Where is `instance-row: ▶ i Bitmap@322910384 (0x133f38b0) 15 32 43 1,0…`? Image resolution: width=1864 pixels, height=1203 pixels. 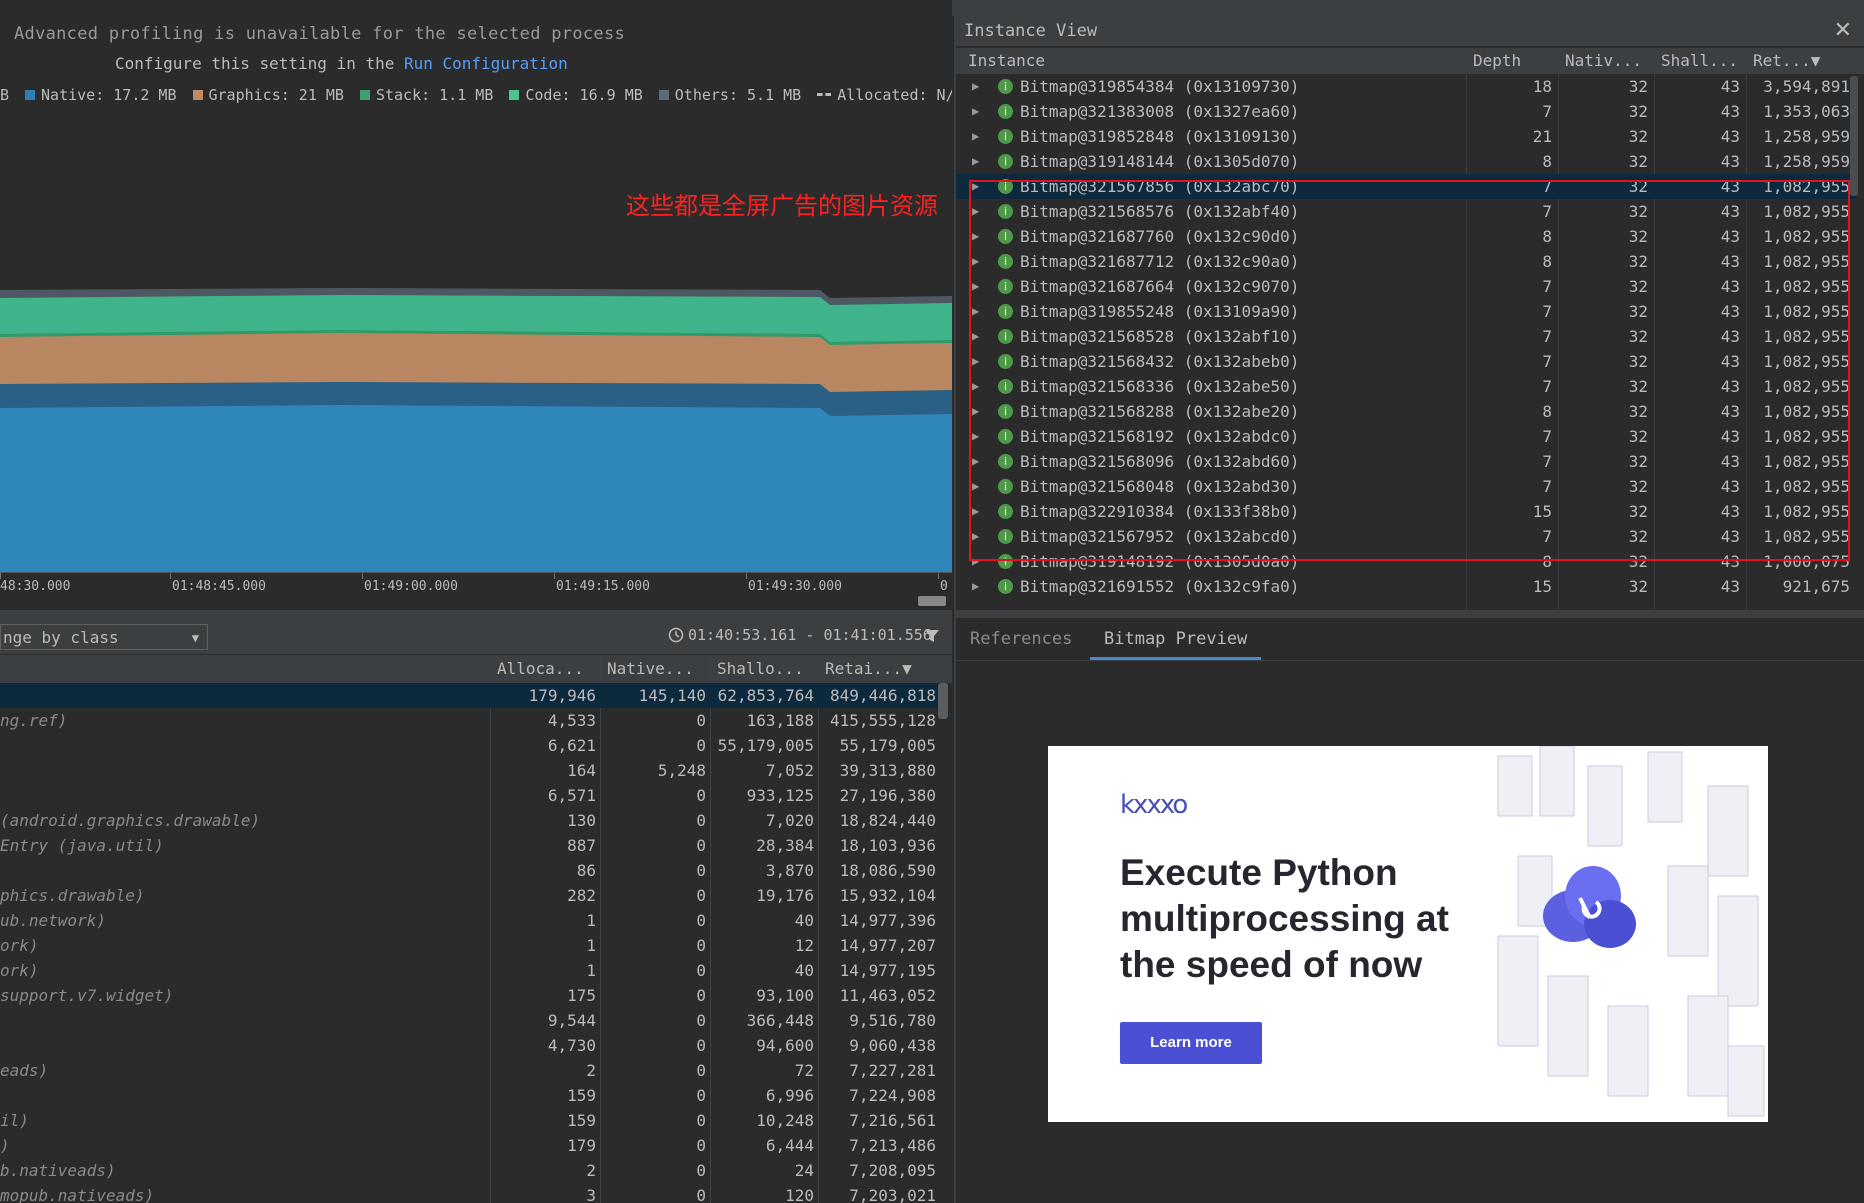 instance-row: ▶ i Bitmap@322910384 (0x133f38b0) 15 32 43 1,0… is located at coordinates (1406, 511).